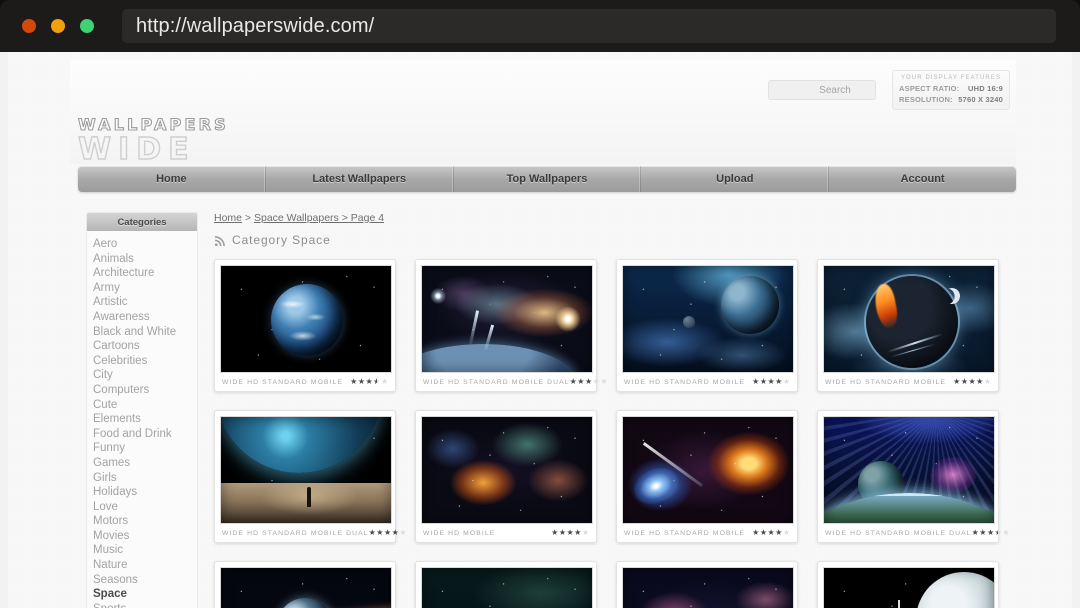  Describe the element at coordinates (142, 448) in the screenshot. I see `category-item-funny: Funny` at that location.